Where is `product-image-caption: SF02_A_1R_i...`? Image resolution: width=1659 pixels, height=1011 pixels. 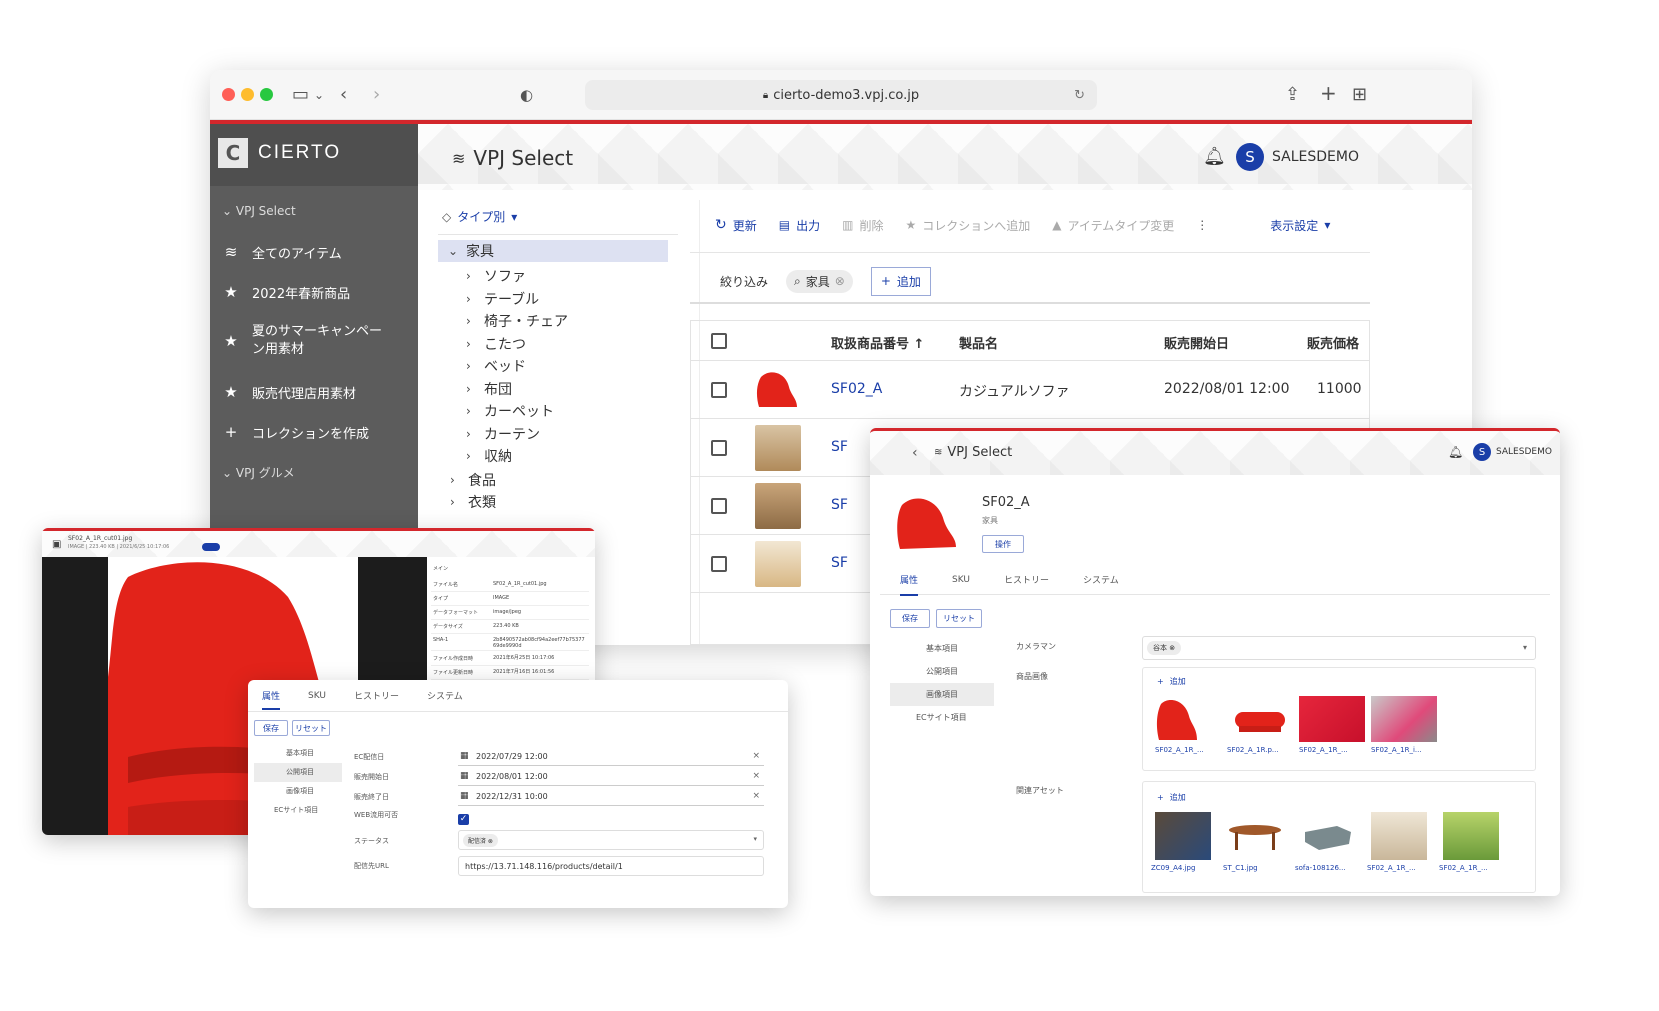
product-image-caption: SF02_A_1R_i... is located at coordinates (1406, 750).